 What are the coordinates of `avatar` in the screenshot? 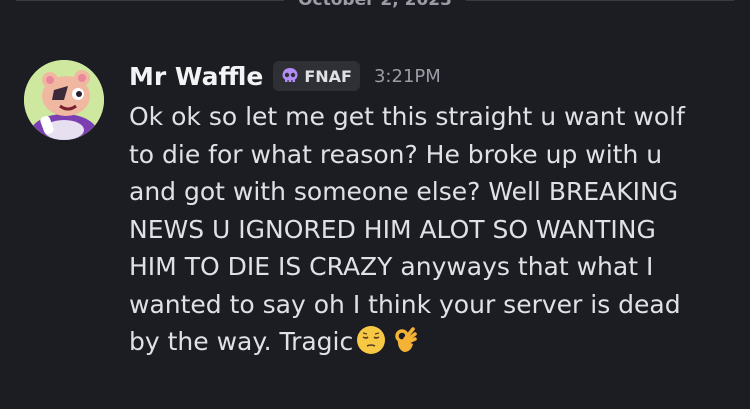 It's located at (64, 100).